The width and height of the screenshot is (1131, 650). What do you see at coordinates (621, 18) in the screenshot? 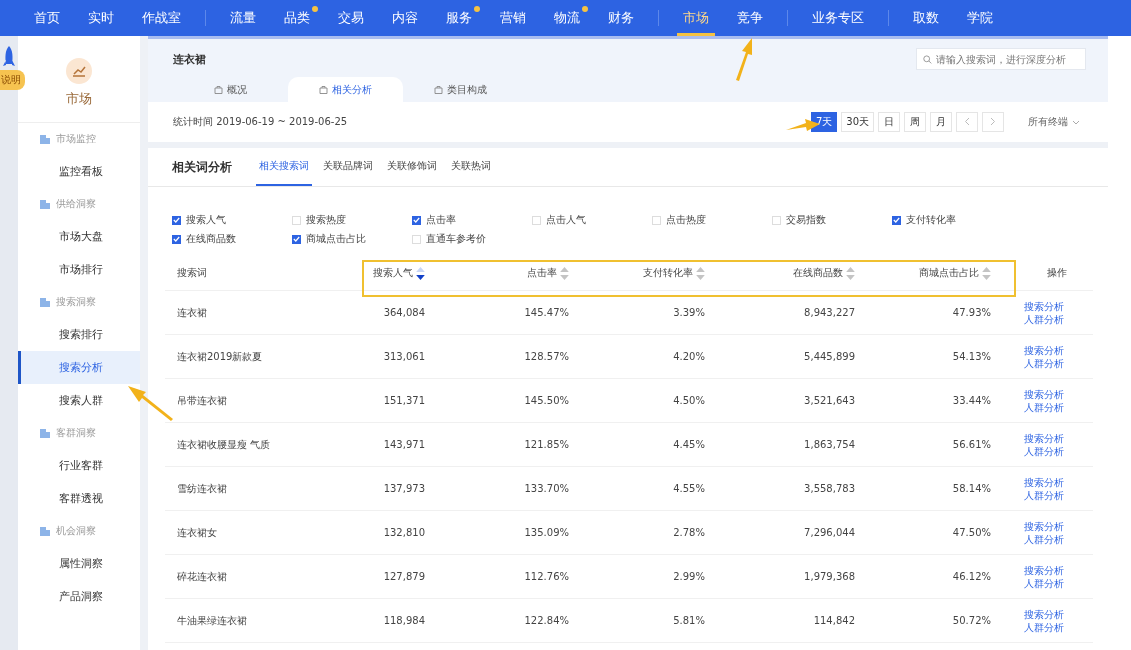
I see `nav-tab: 财务` at bounding box center [621, 18].